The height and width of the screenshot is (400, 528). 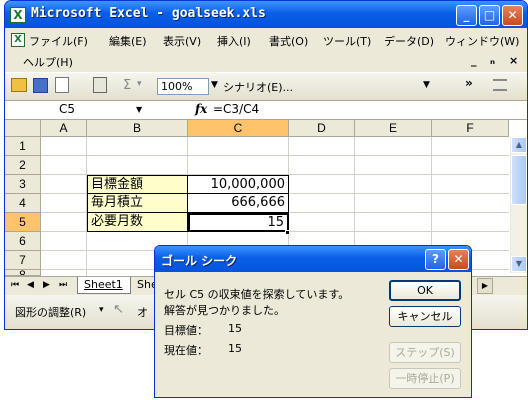 What do you see at coordinates (492, 60) in the screenshot?
I see `doc-restore-button: ₙ` at bounding box center [492, 60].